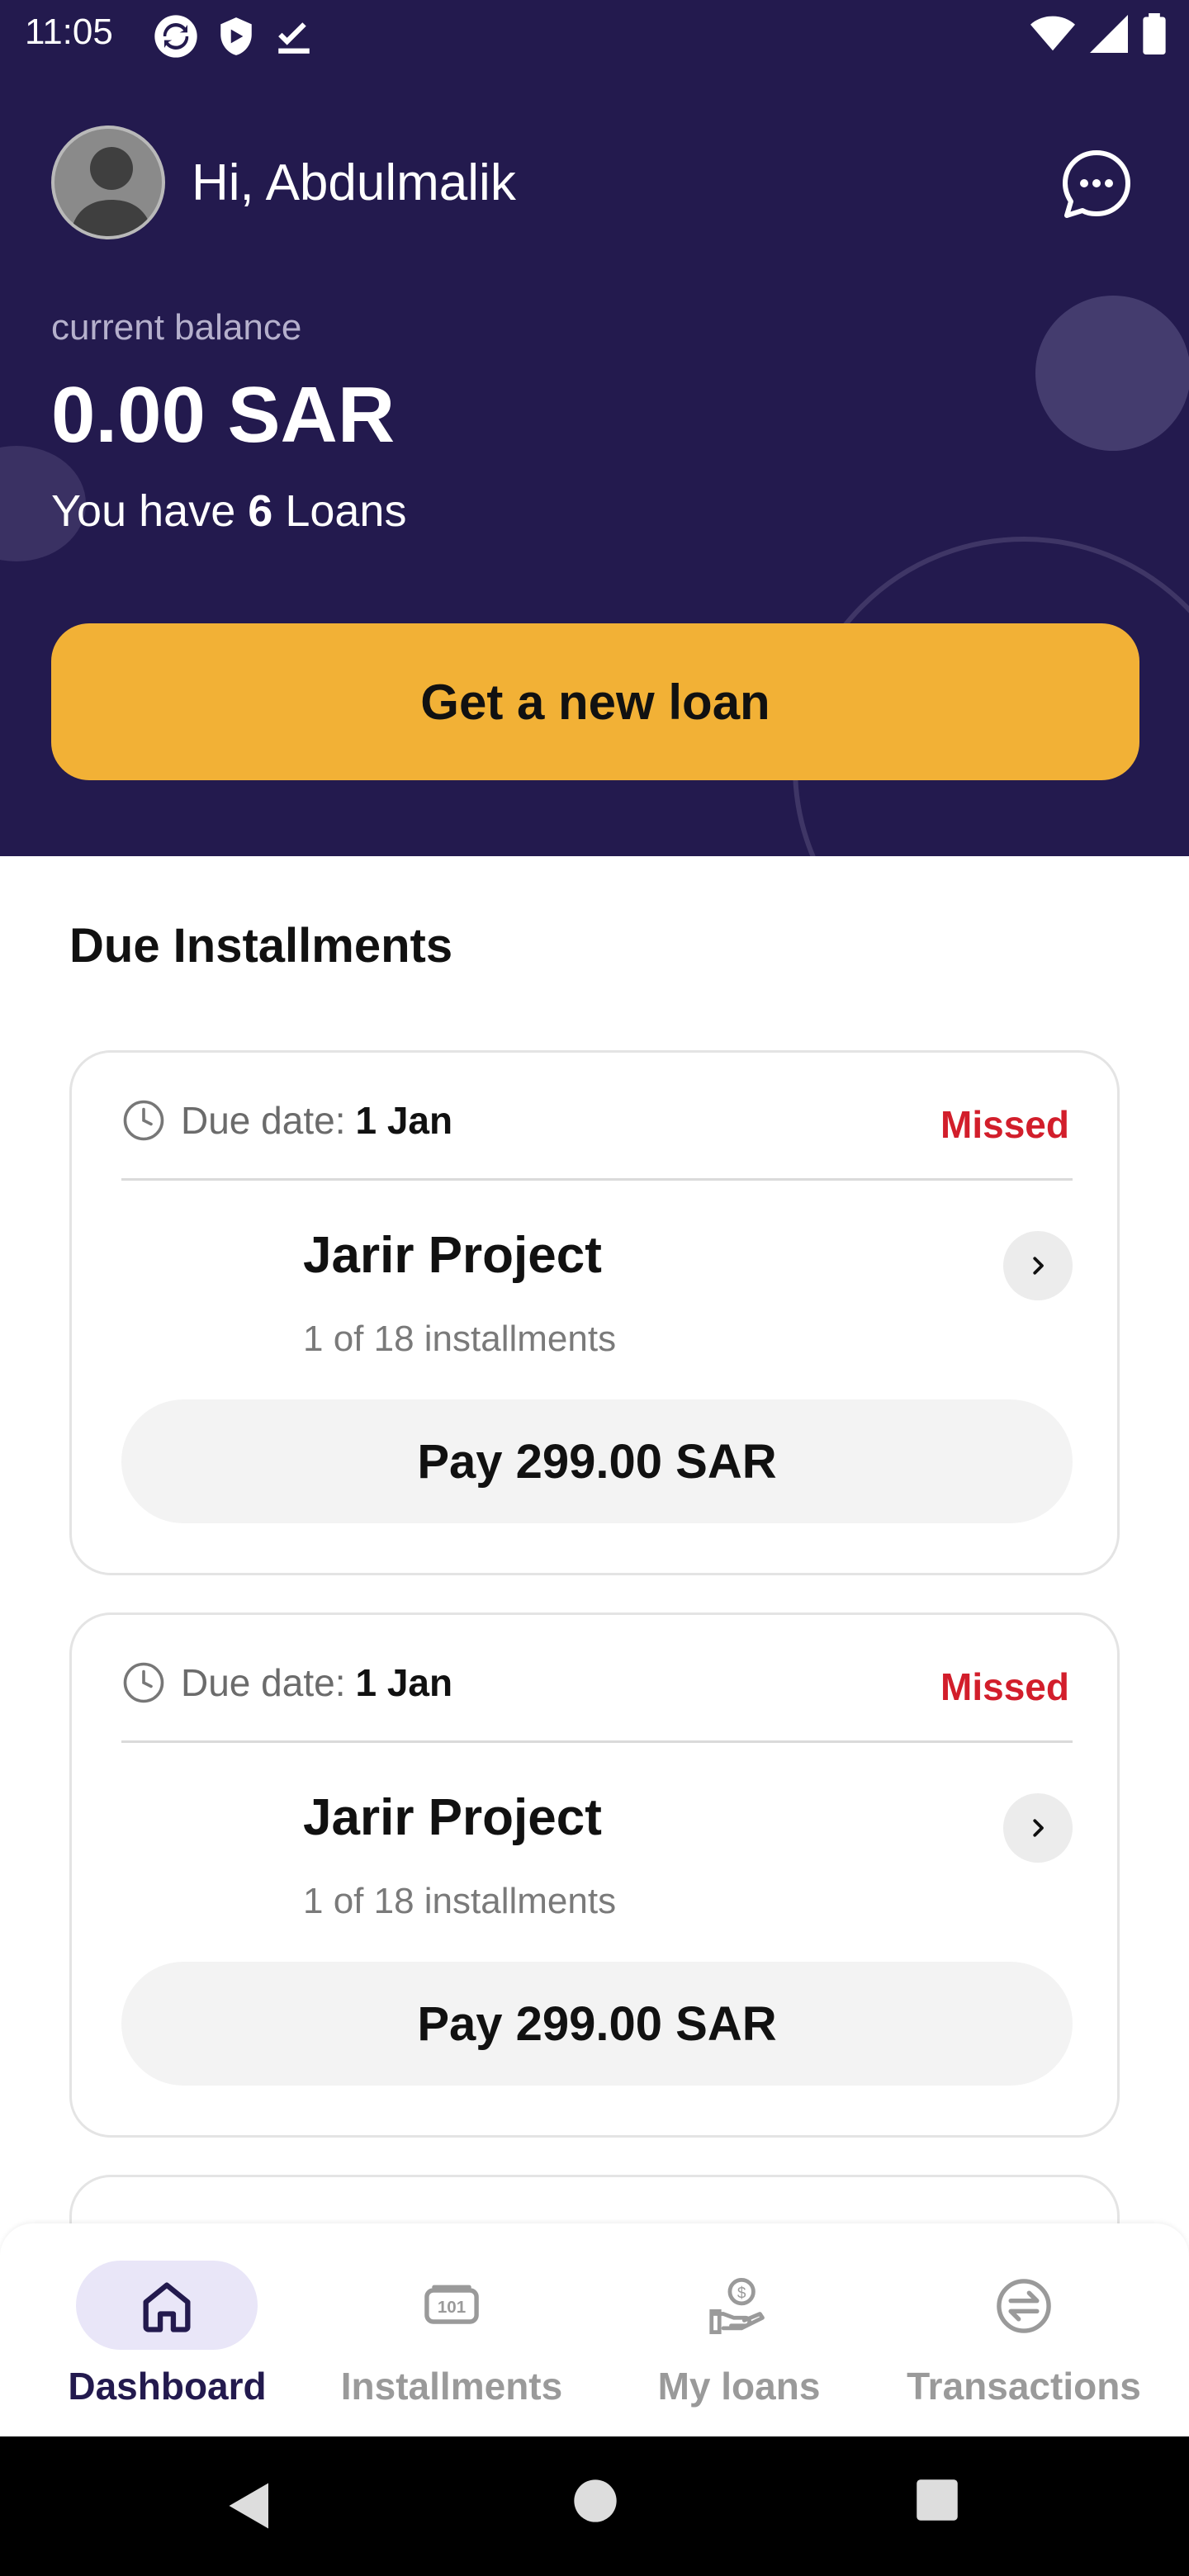 The width and height of the screenshot is (1189, 2576). What do you see at coordinates (1154, 33) in the screenshot?
I see `battery-icon` at bounding box center [1154, 33].